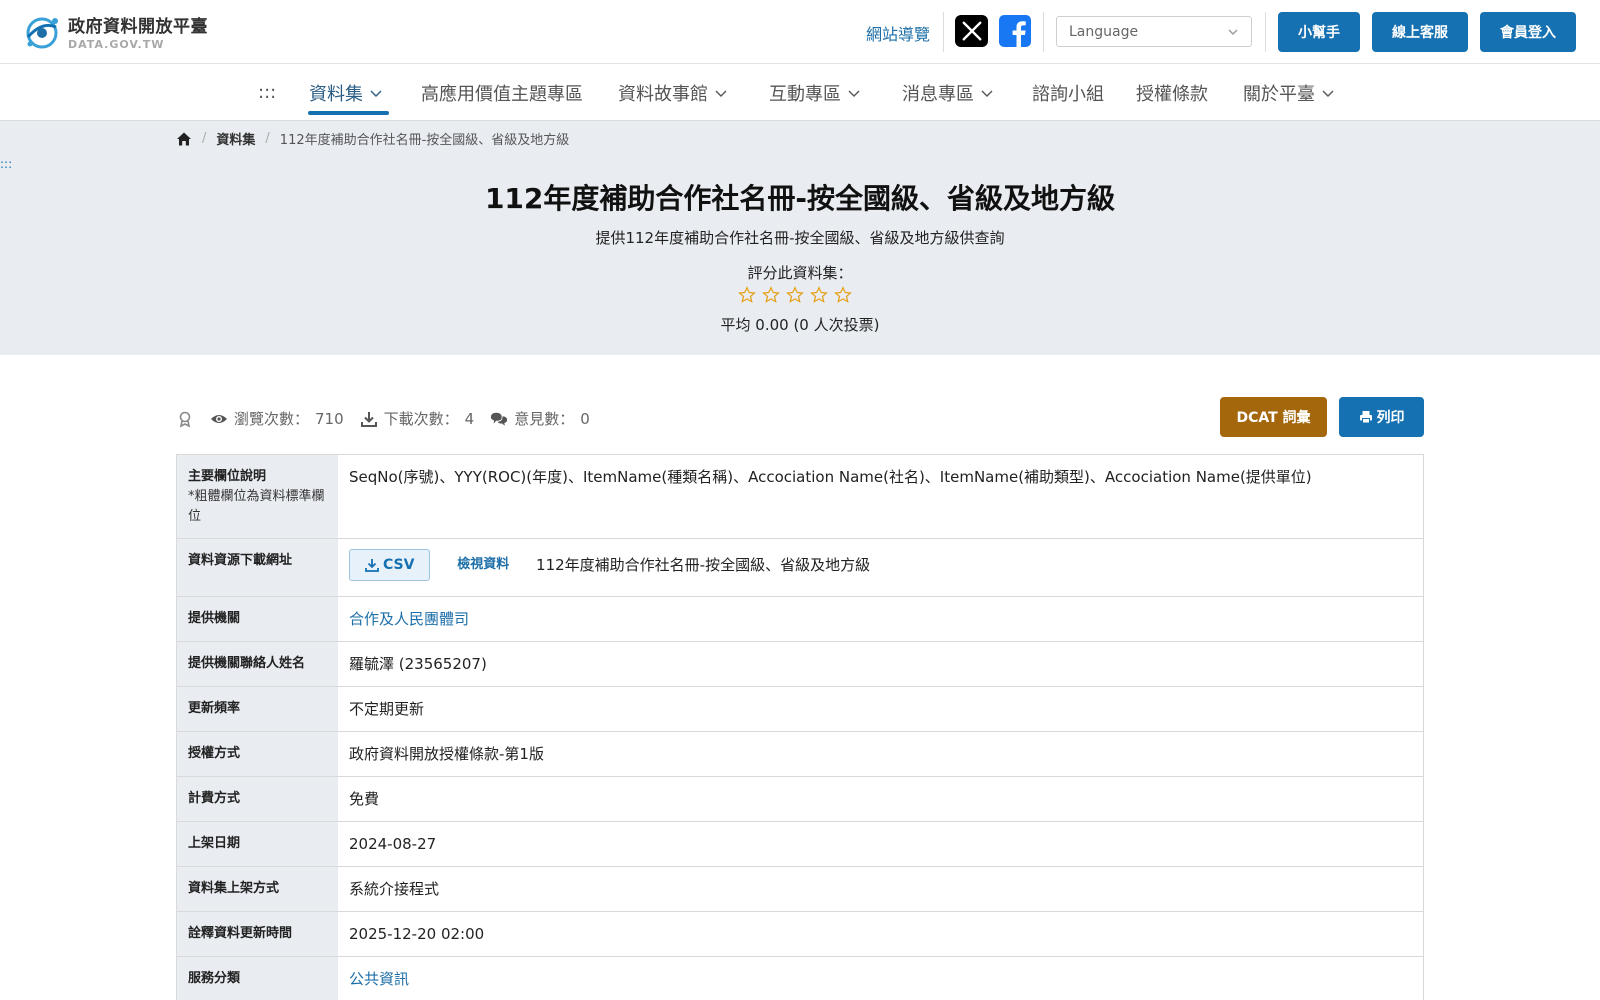 The height and width of the screenshot is (1000, 1600). I want to click on fields-label: 主要欄位說明, so click(227, 476).